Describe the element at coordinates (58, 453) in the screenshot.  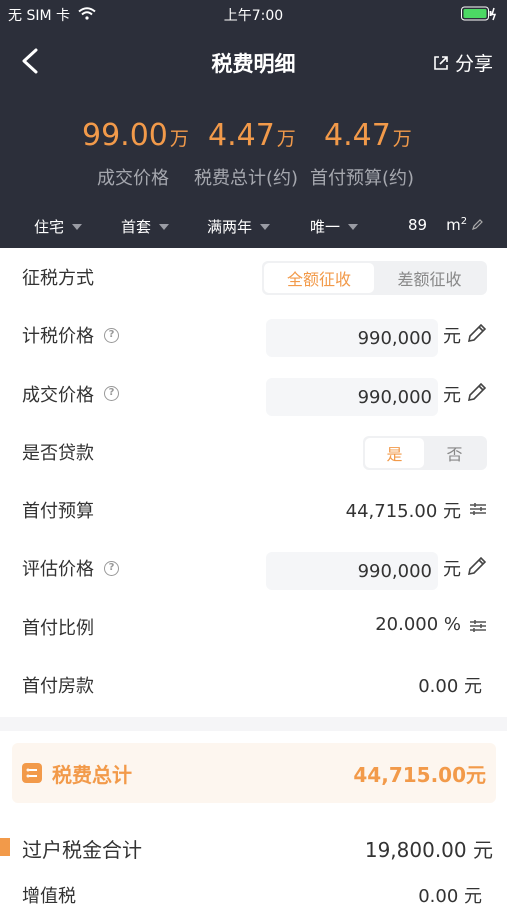
I see `loan-label: 是否贷款` at that location.